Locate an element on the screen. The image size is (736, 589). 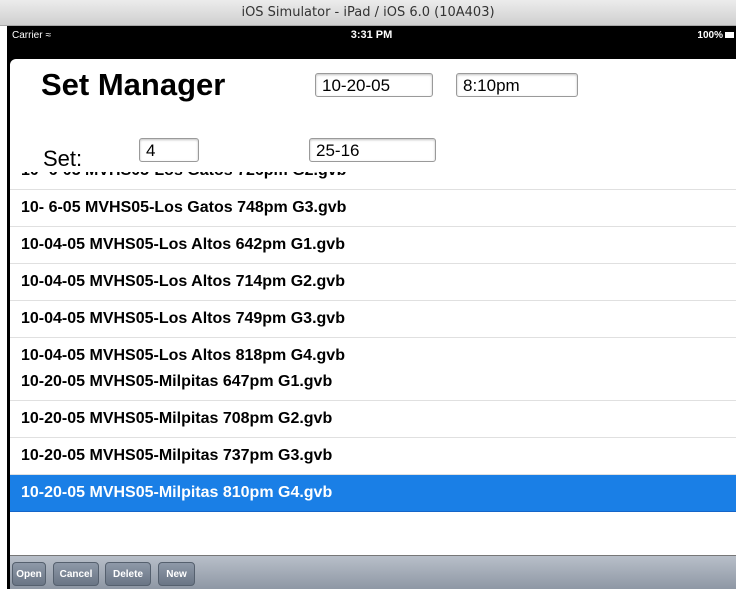
status-bar: Carrier ≈ 3:31 PM 100% is located at coordinates (371, 42).